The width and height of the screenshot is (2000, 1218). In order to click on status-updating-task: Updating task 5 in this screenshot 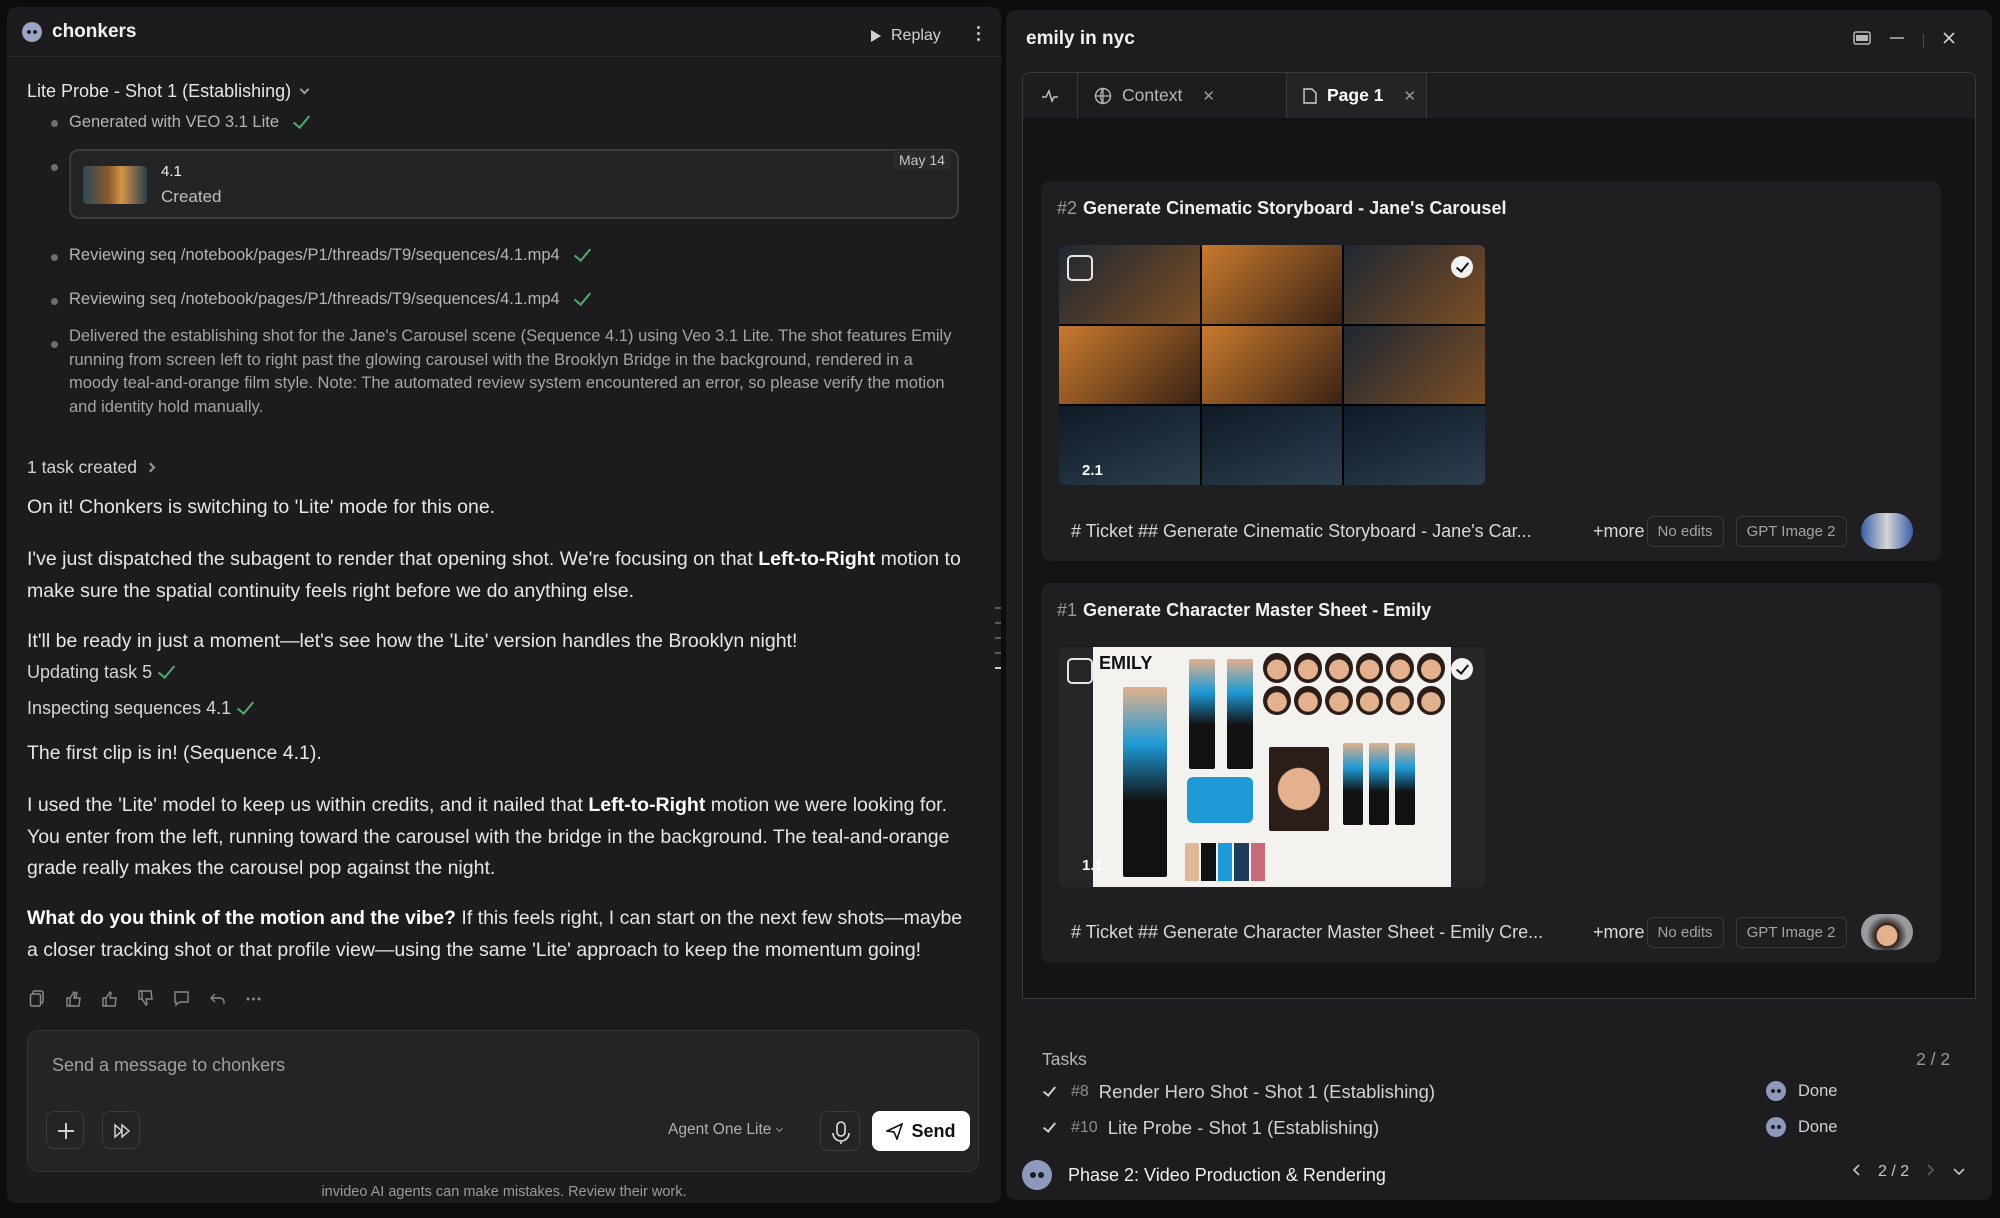, I will do `click(101, 671)`.